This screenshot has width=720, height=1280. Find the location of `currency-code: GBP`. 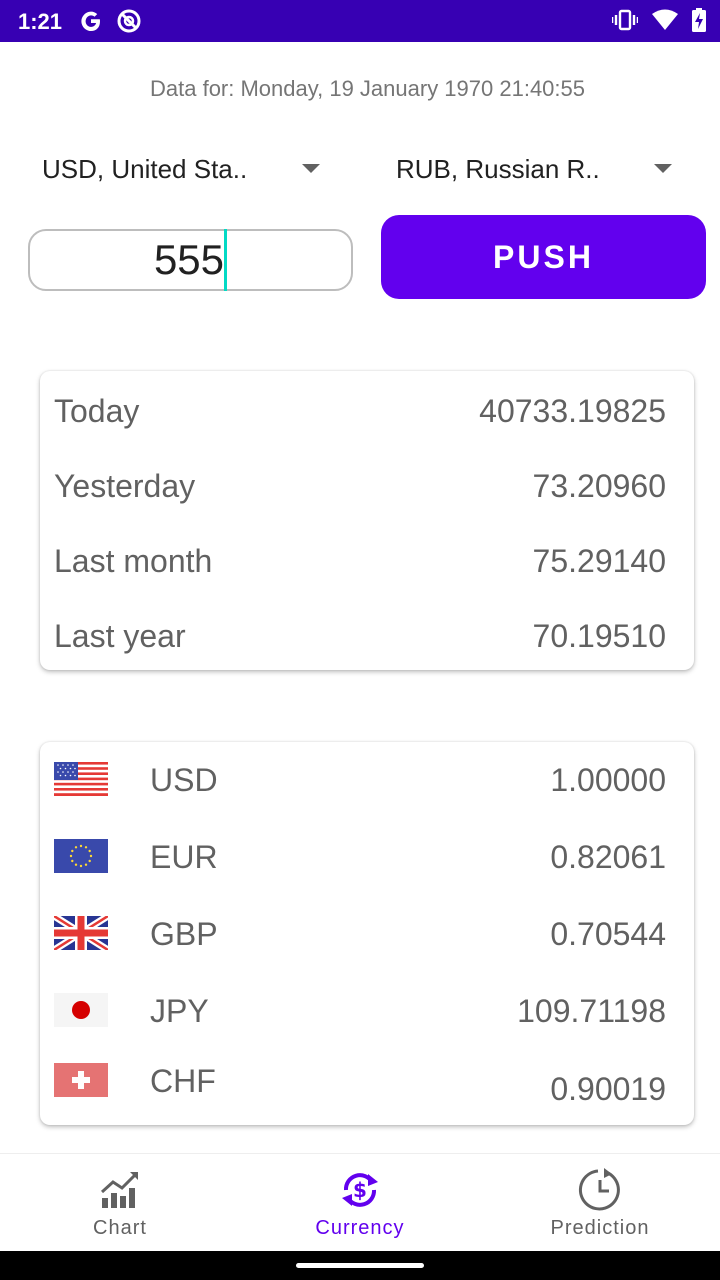

currency-code: GBP is located at coordinates (184, 934).